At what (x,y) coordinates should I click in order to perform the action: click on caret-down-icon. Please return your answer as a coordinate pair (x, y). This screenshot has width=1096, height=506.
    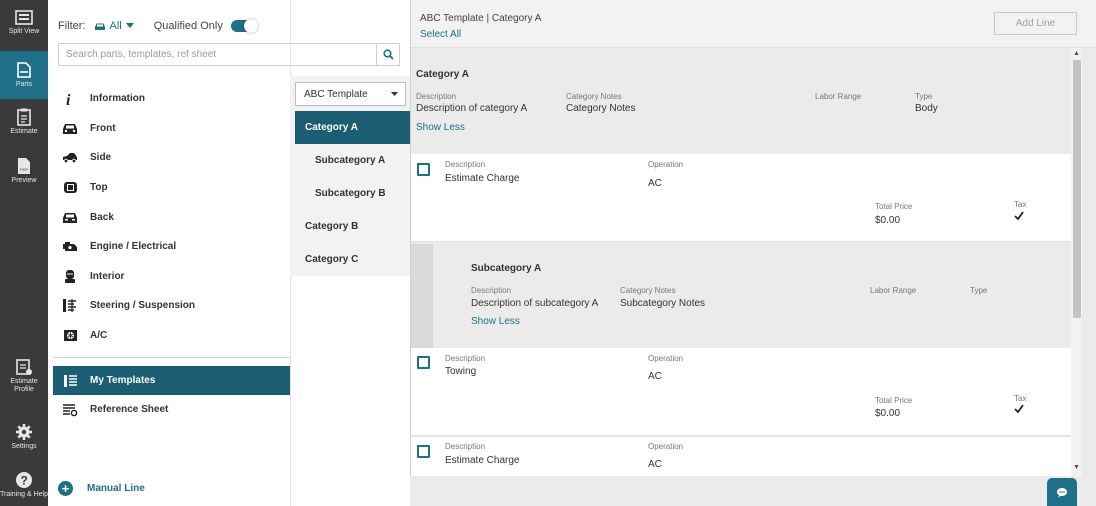
    Looking at the image, I should click on (394, 93).